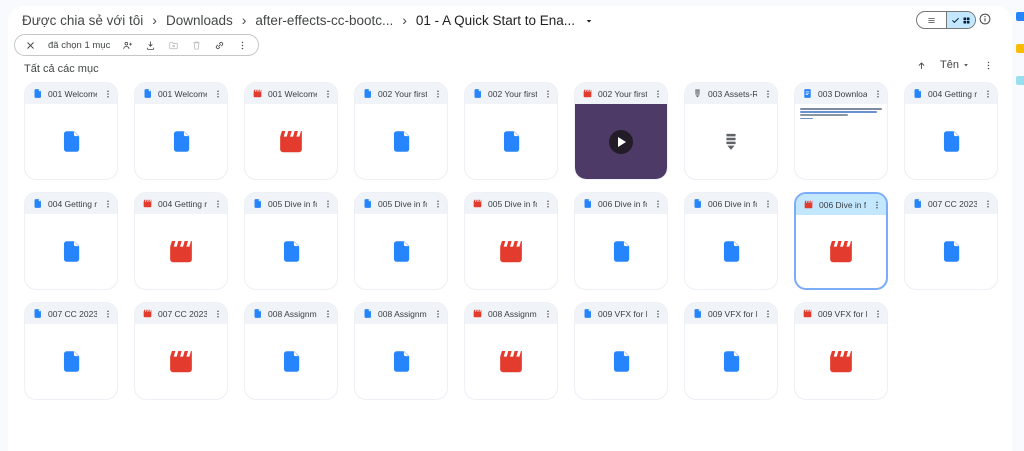 Image resolution: width=1024 pixels, height=451 pixels. What do you see at coordinates (150, 45) in the screenshot?
I see `download-icon` at bounding box center [150, 45].